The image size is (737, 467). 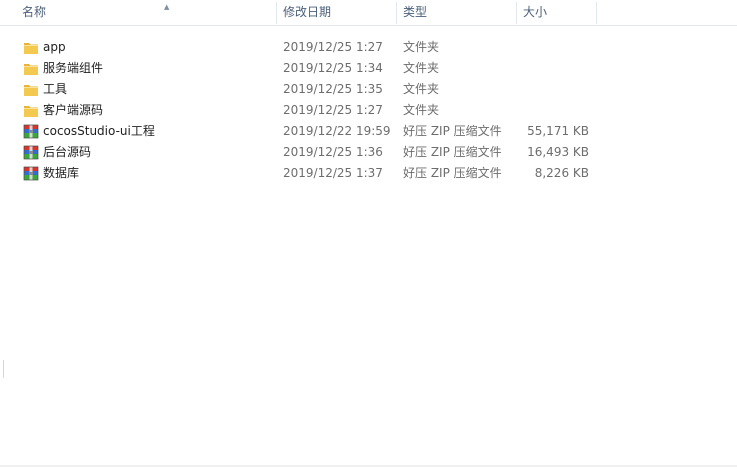 I want to click on file-row: 工具 2019/12/25 1:35 文件夹, so click(x=368, y=89).